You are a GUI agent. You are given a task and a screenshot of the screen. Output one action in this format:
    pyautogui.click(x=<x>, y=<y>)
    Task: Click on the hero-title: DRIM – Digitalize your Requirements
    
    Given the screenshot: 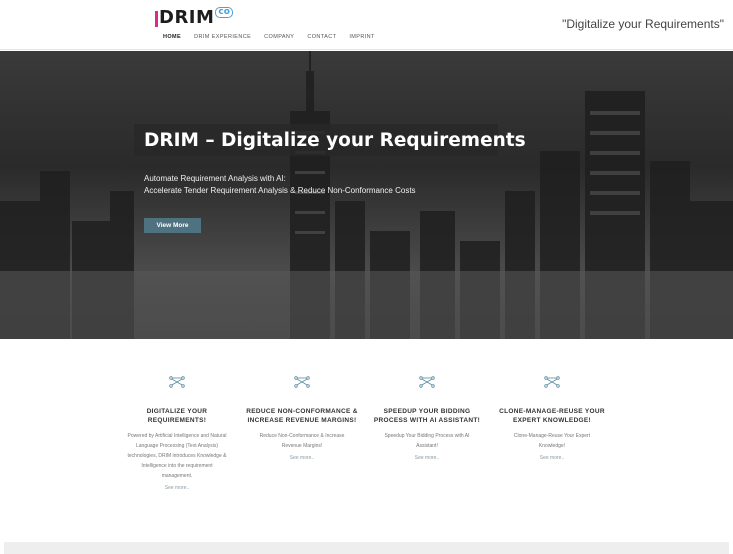 What is the action you would take?
    pyautogui.click(x=335, y=140)
    